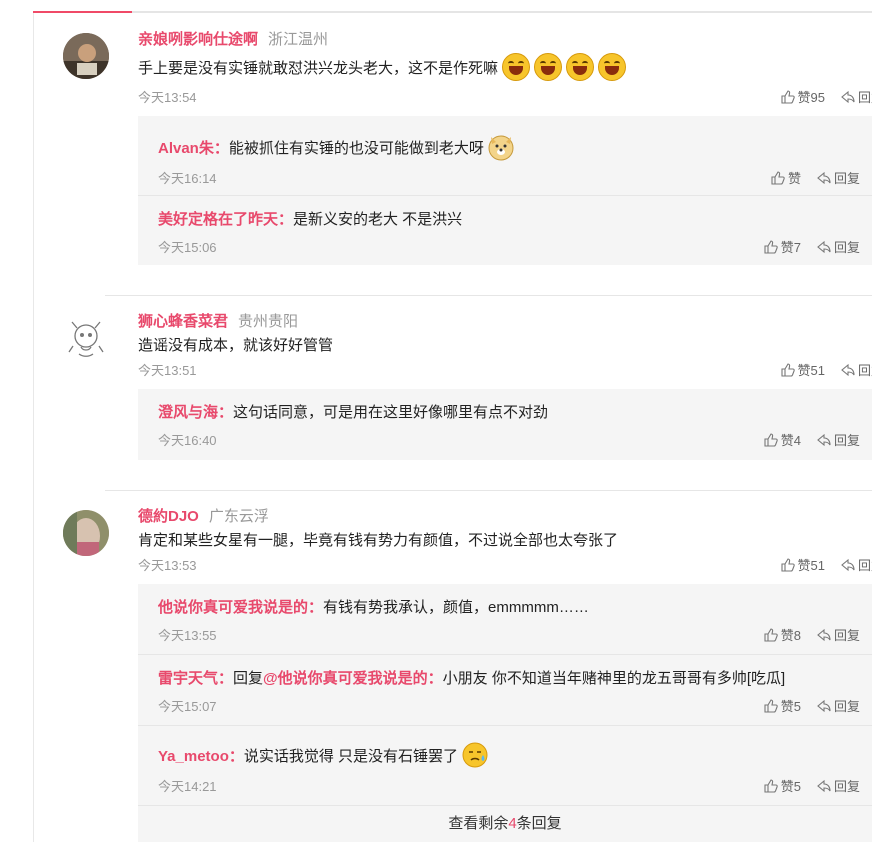  What do you see at coordinates (167, 565) in the screenshot?
I see `comment-time: 今天13:53` at bounding box center [167, 565].